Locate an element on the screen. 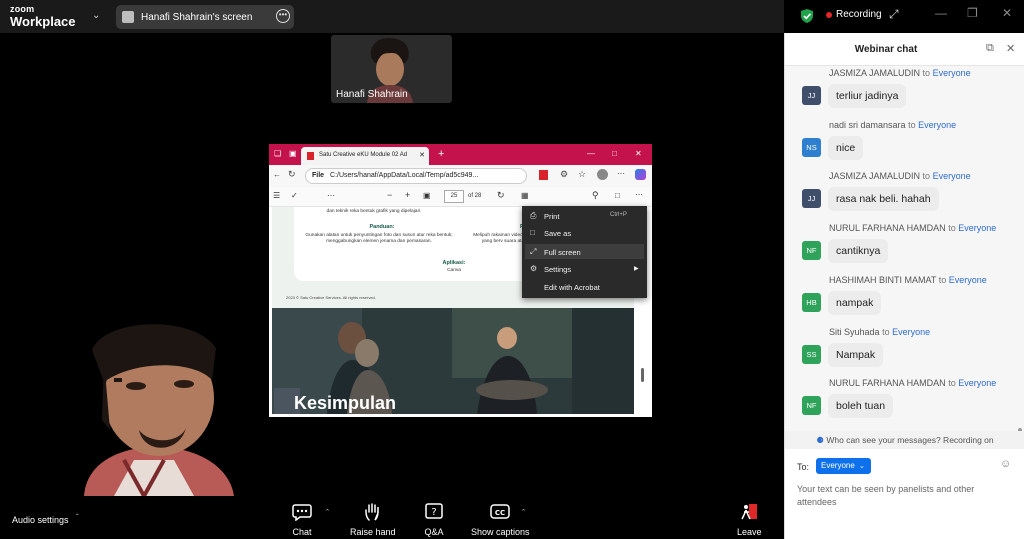  pdf-more-icon: ⋯ is located at coordinates (639, 194).